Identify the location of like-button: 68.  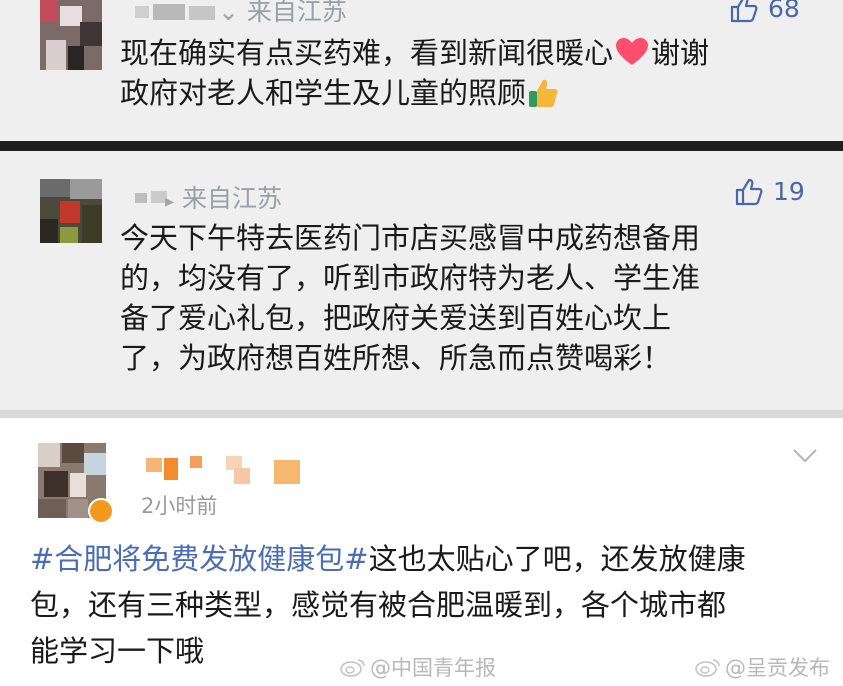
(765, 11).